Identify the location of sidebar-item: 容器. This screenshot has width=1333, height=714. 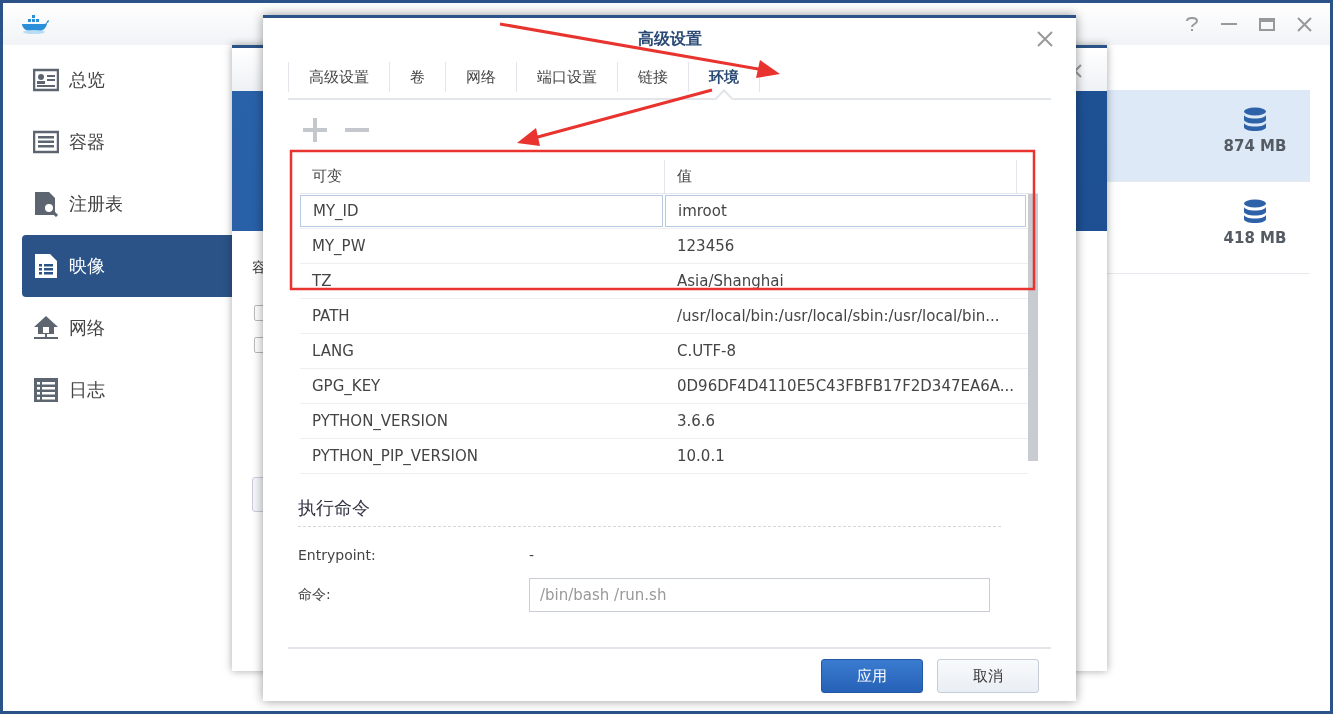
(127, 142).